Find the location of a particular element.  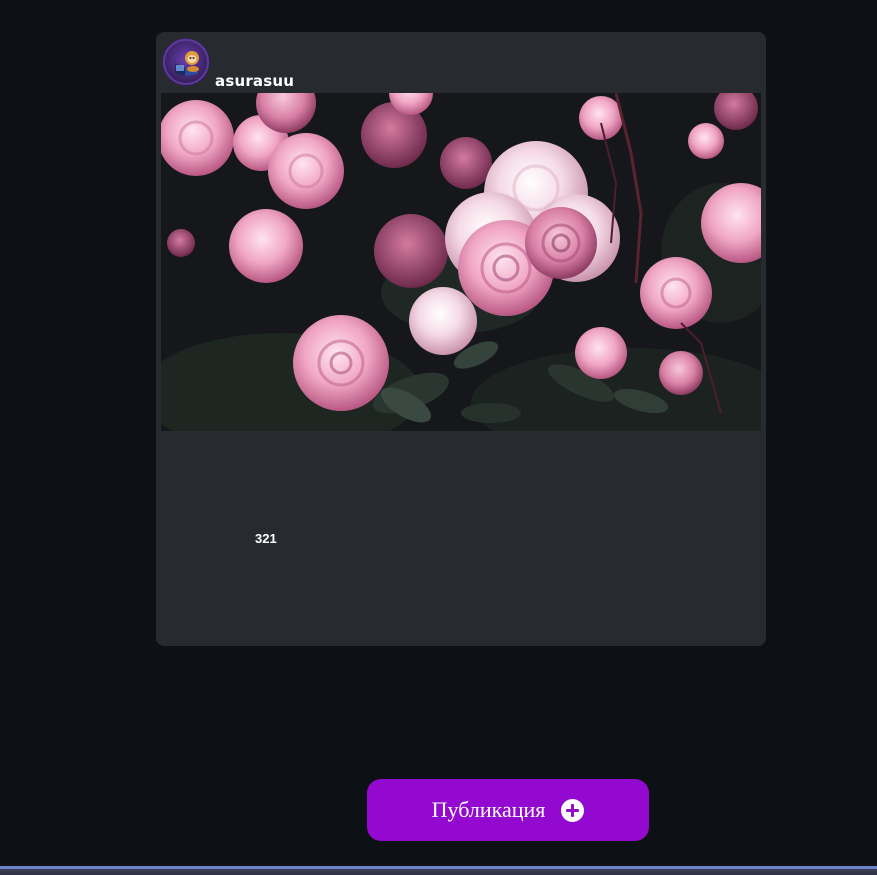

bottom-border-bar is located at coordinates (438, 870).